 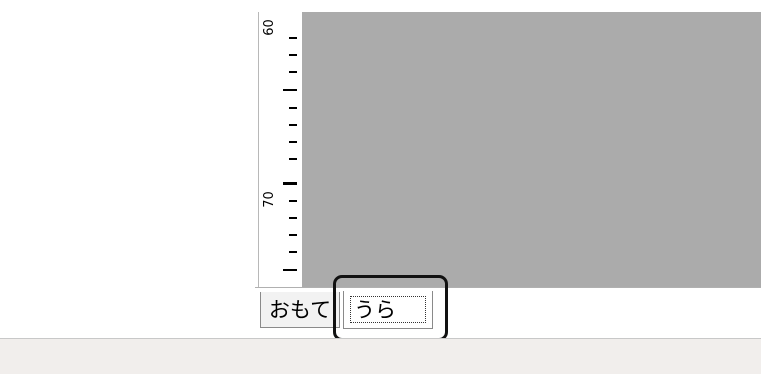 I want to click on tab-ura-label: うら, so click(x=375, y=310).